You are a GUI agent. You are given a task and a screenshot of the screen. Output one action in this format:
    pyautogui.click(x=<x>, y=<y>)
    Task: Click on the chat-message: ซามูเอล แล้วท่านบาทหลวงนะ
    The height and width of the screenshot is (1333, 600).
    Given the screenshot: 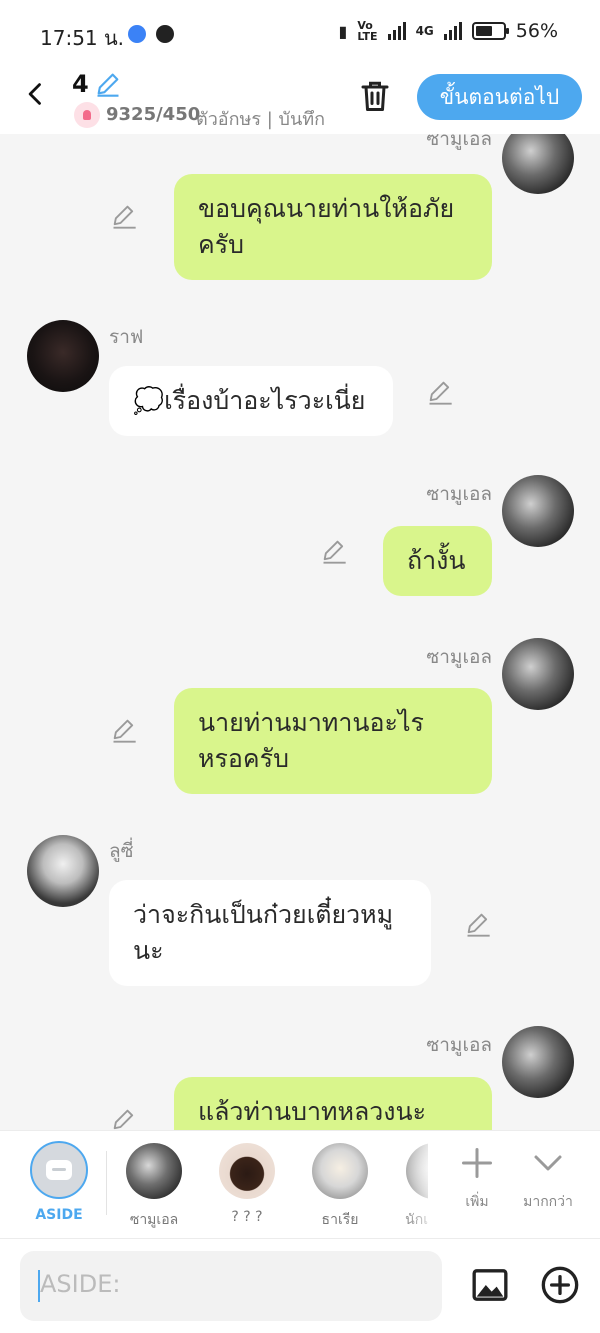 What is the action you would take?
    pyautogui.click(x=300, y=1077)
    